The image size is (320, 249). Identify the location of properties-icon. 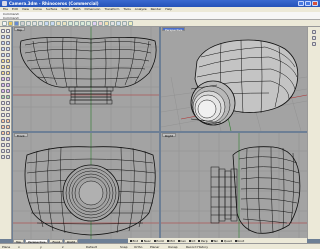
(100, 23).